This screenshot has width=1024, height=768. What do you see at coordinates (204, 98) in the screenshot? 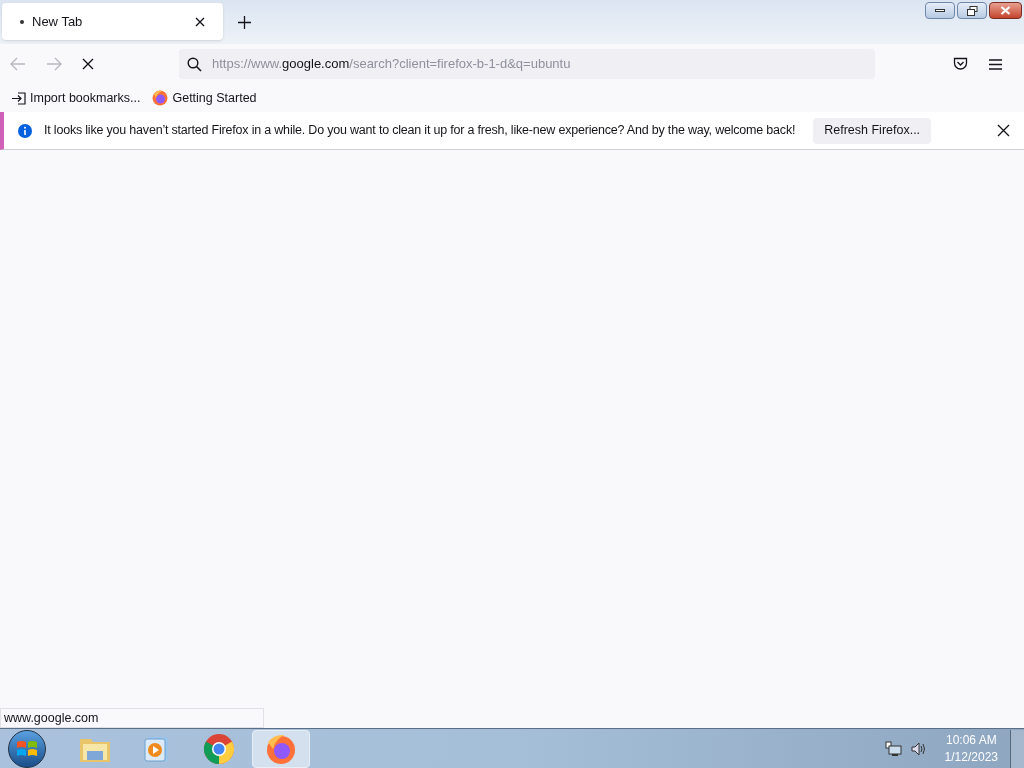
I see `bookmark-item: Getting Started` at bounding box center [204, 98].